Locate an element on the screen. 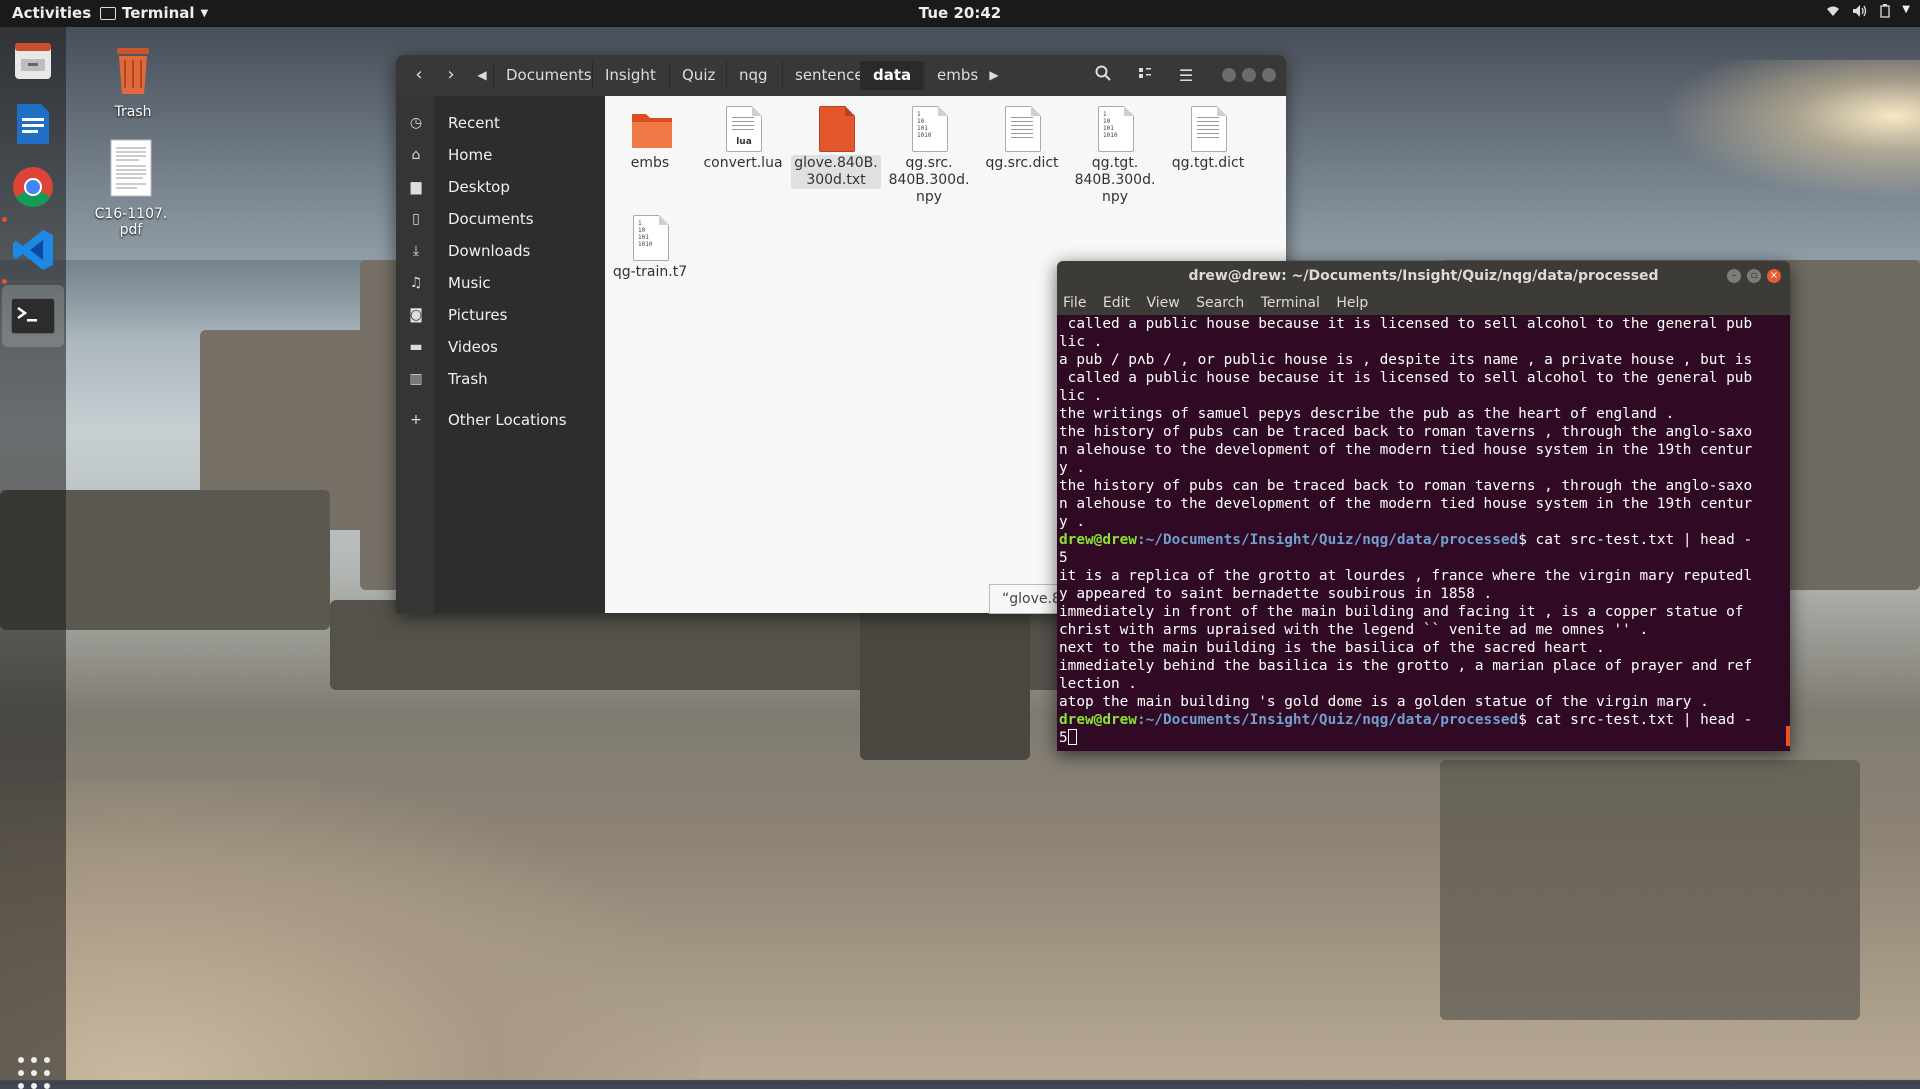  desktop-pdf-file: C16-1107. pdf is located at coordinates (131, 188).